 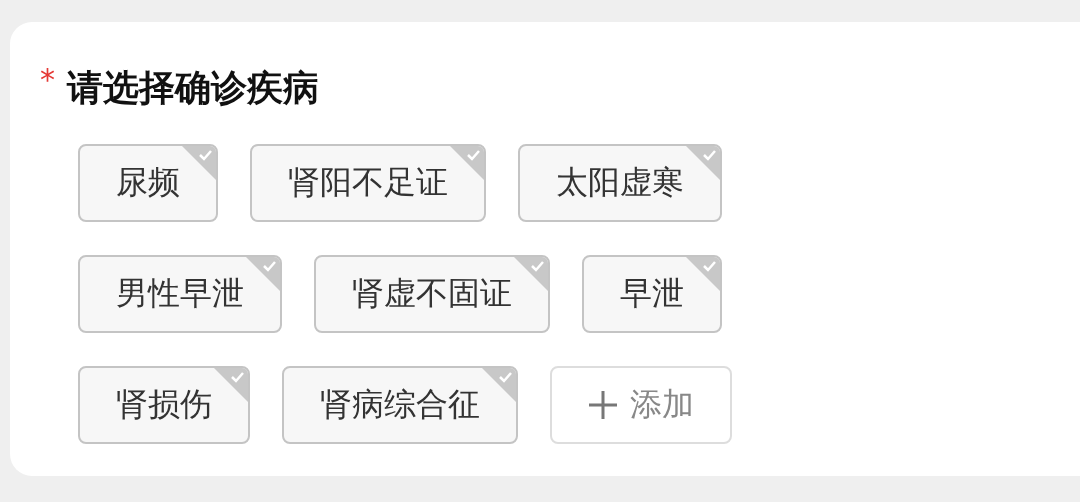 What do you see at coordinates (620, 183) in the screenshot?
I see `diagnosis-tag: 太阳虚寒` at bounding box center [620, 183].